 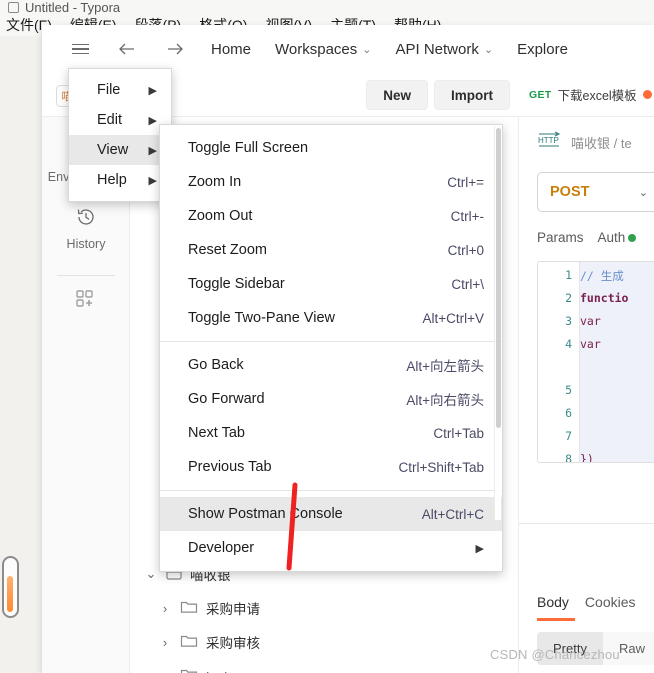 I want to click on line-number: 6, so click(x=568, y=413).